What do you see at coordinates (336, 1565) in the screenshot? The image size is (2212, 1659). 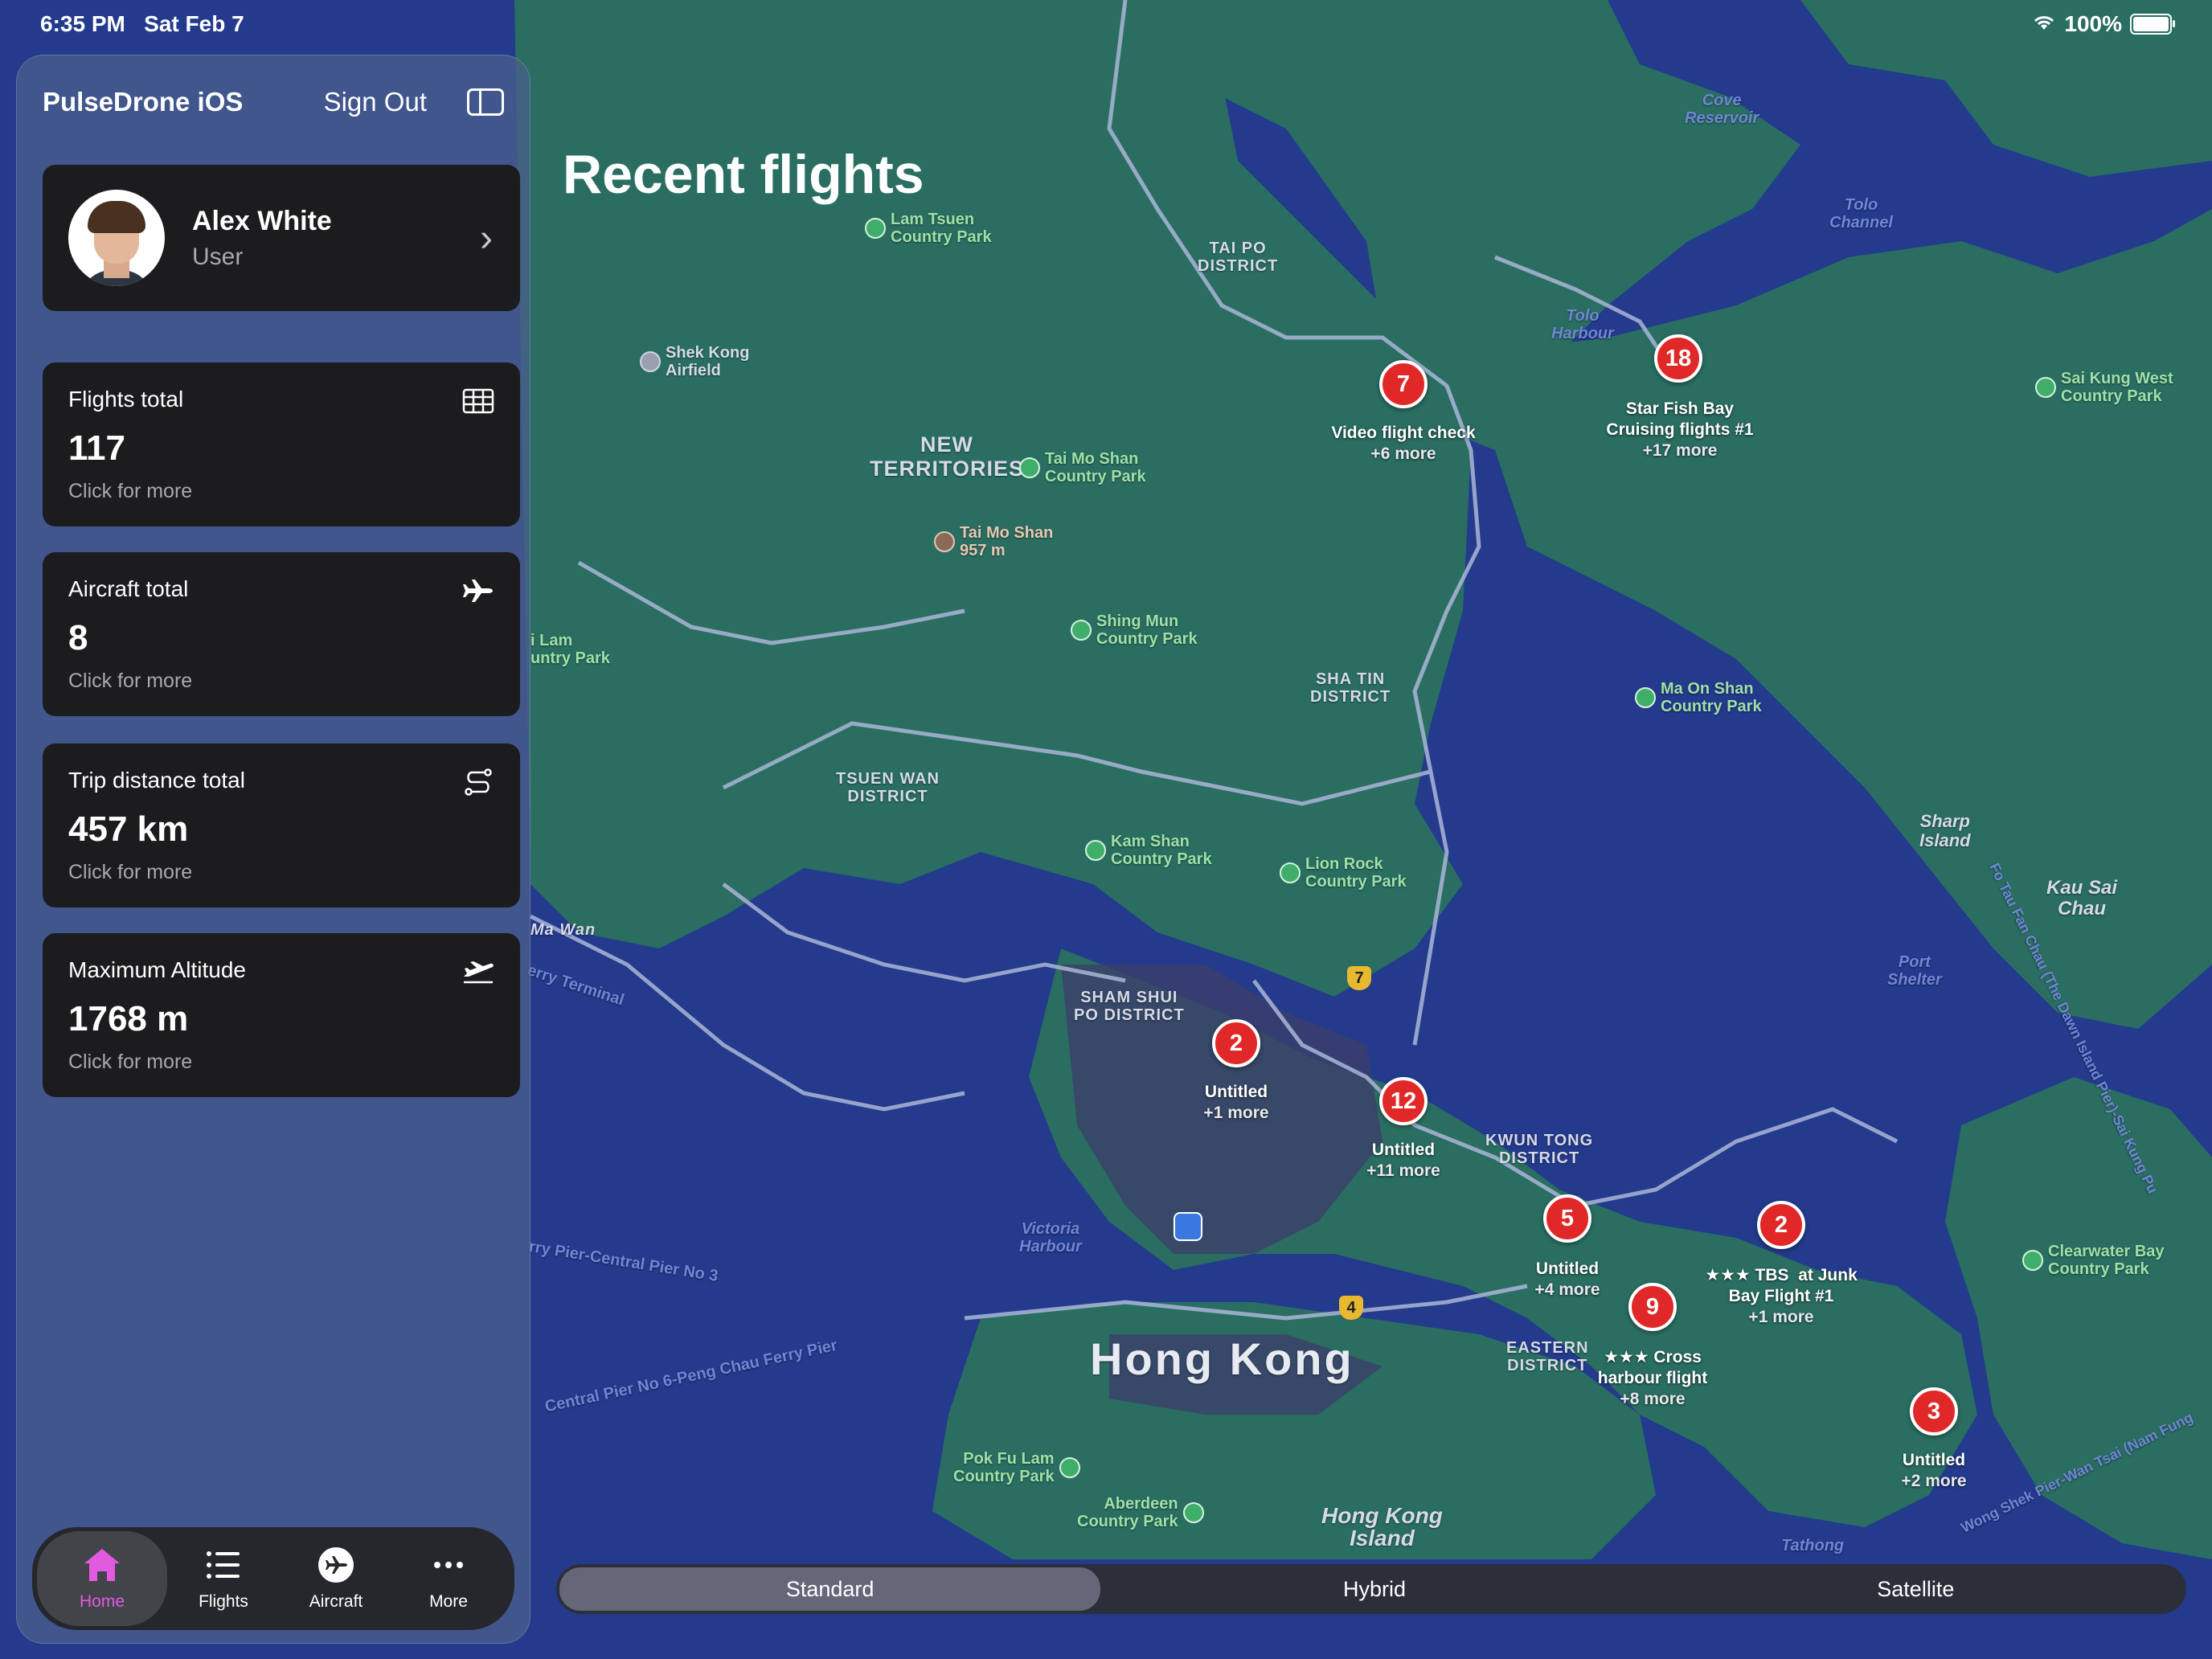 I see `aircraft-icon` at bounding box center [336, 1565].